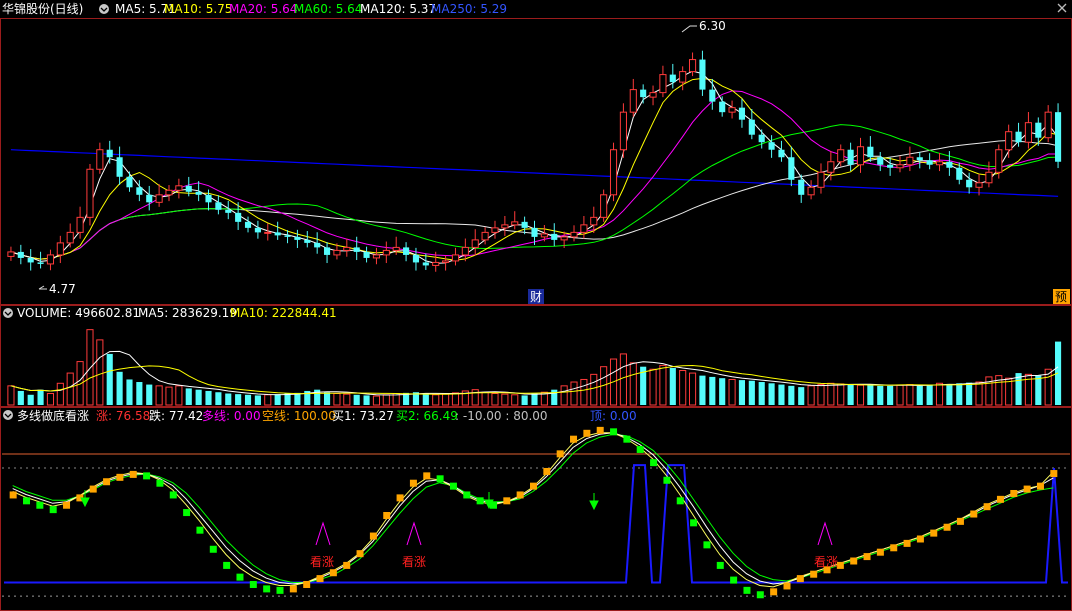  Describe the element at coordinates (8, 313) in the screenshot. I see `volume-dropdown-icon` at that location.